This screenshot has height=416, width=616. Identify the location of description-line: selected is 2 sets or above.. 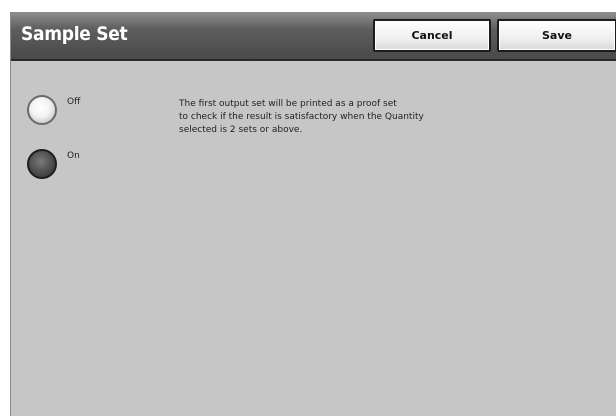
(241, 130).